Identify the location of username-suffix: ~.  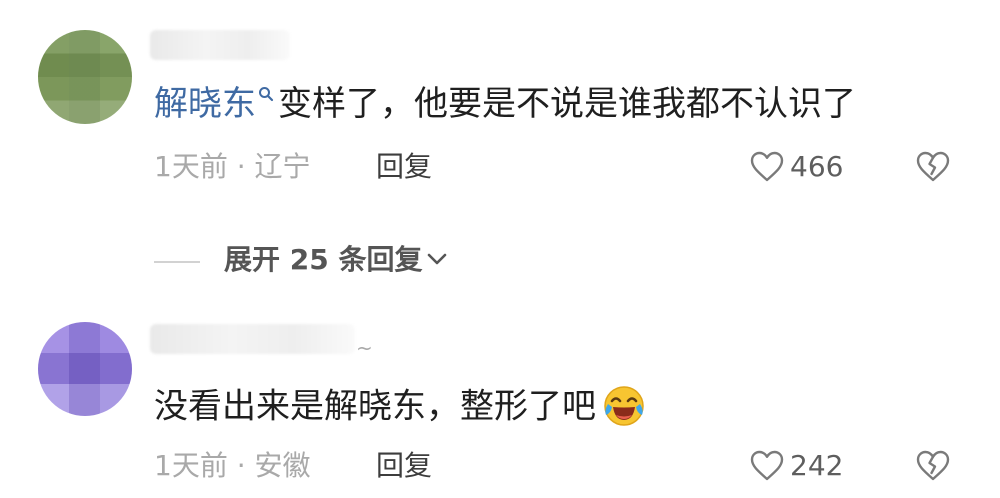
(364, 348).